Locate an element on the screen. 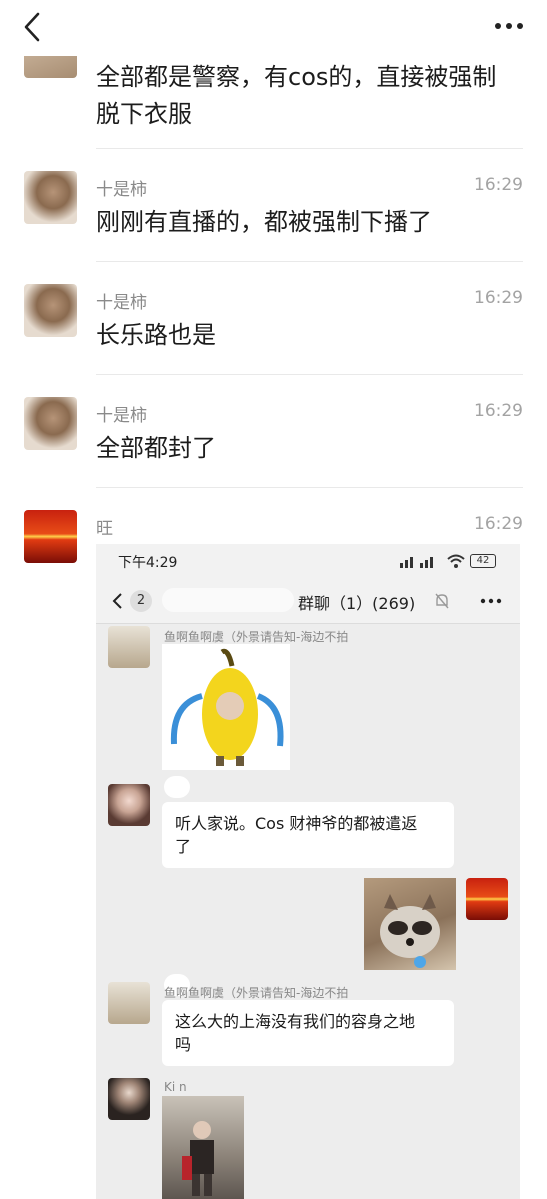 The width and height of the screenshot is (547, 1199). message-text: 长乐路也是 is located at coordinates (156, 335).